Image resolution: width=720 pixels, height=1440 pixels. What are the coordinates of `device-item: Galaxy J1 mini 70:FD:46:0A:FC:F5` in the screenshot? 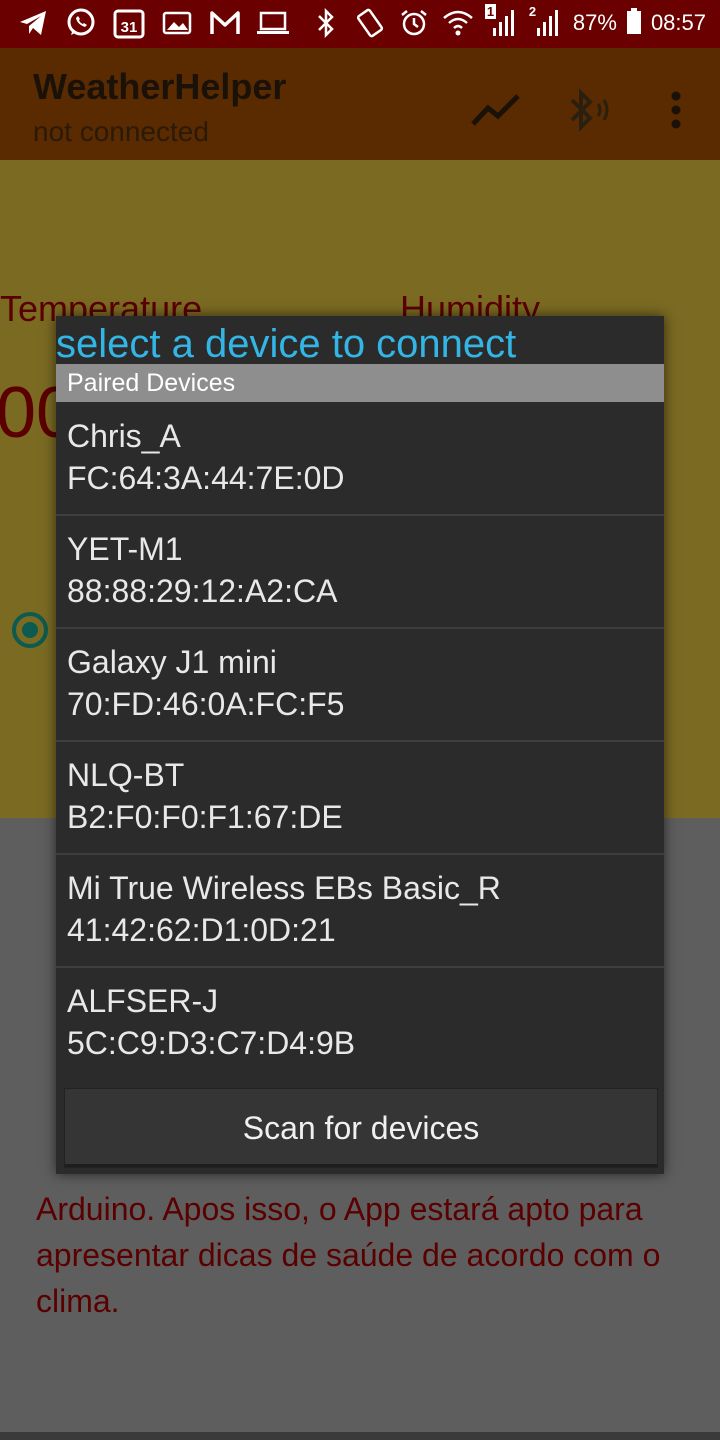 It's located at (360, 685).